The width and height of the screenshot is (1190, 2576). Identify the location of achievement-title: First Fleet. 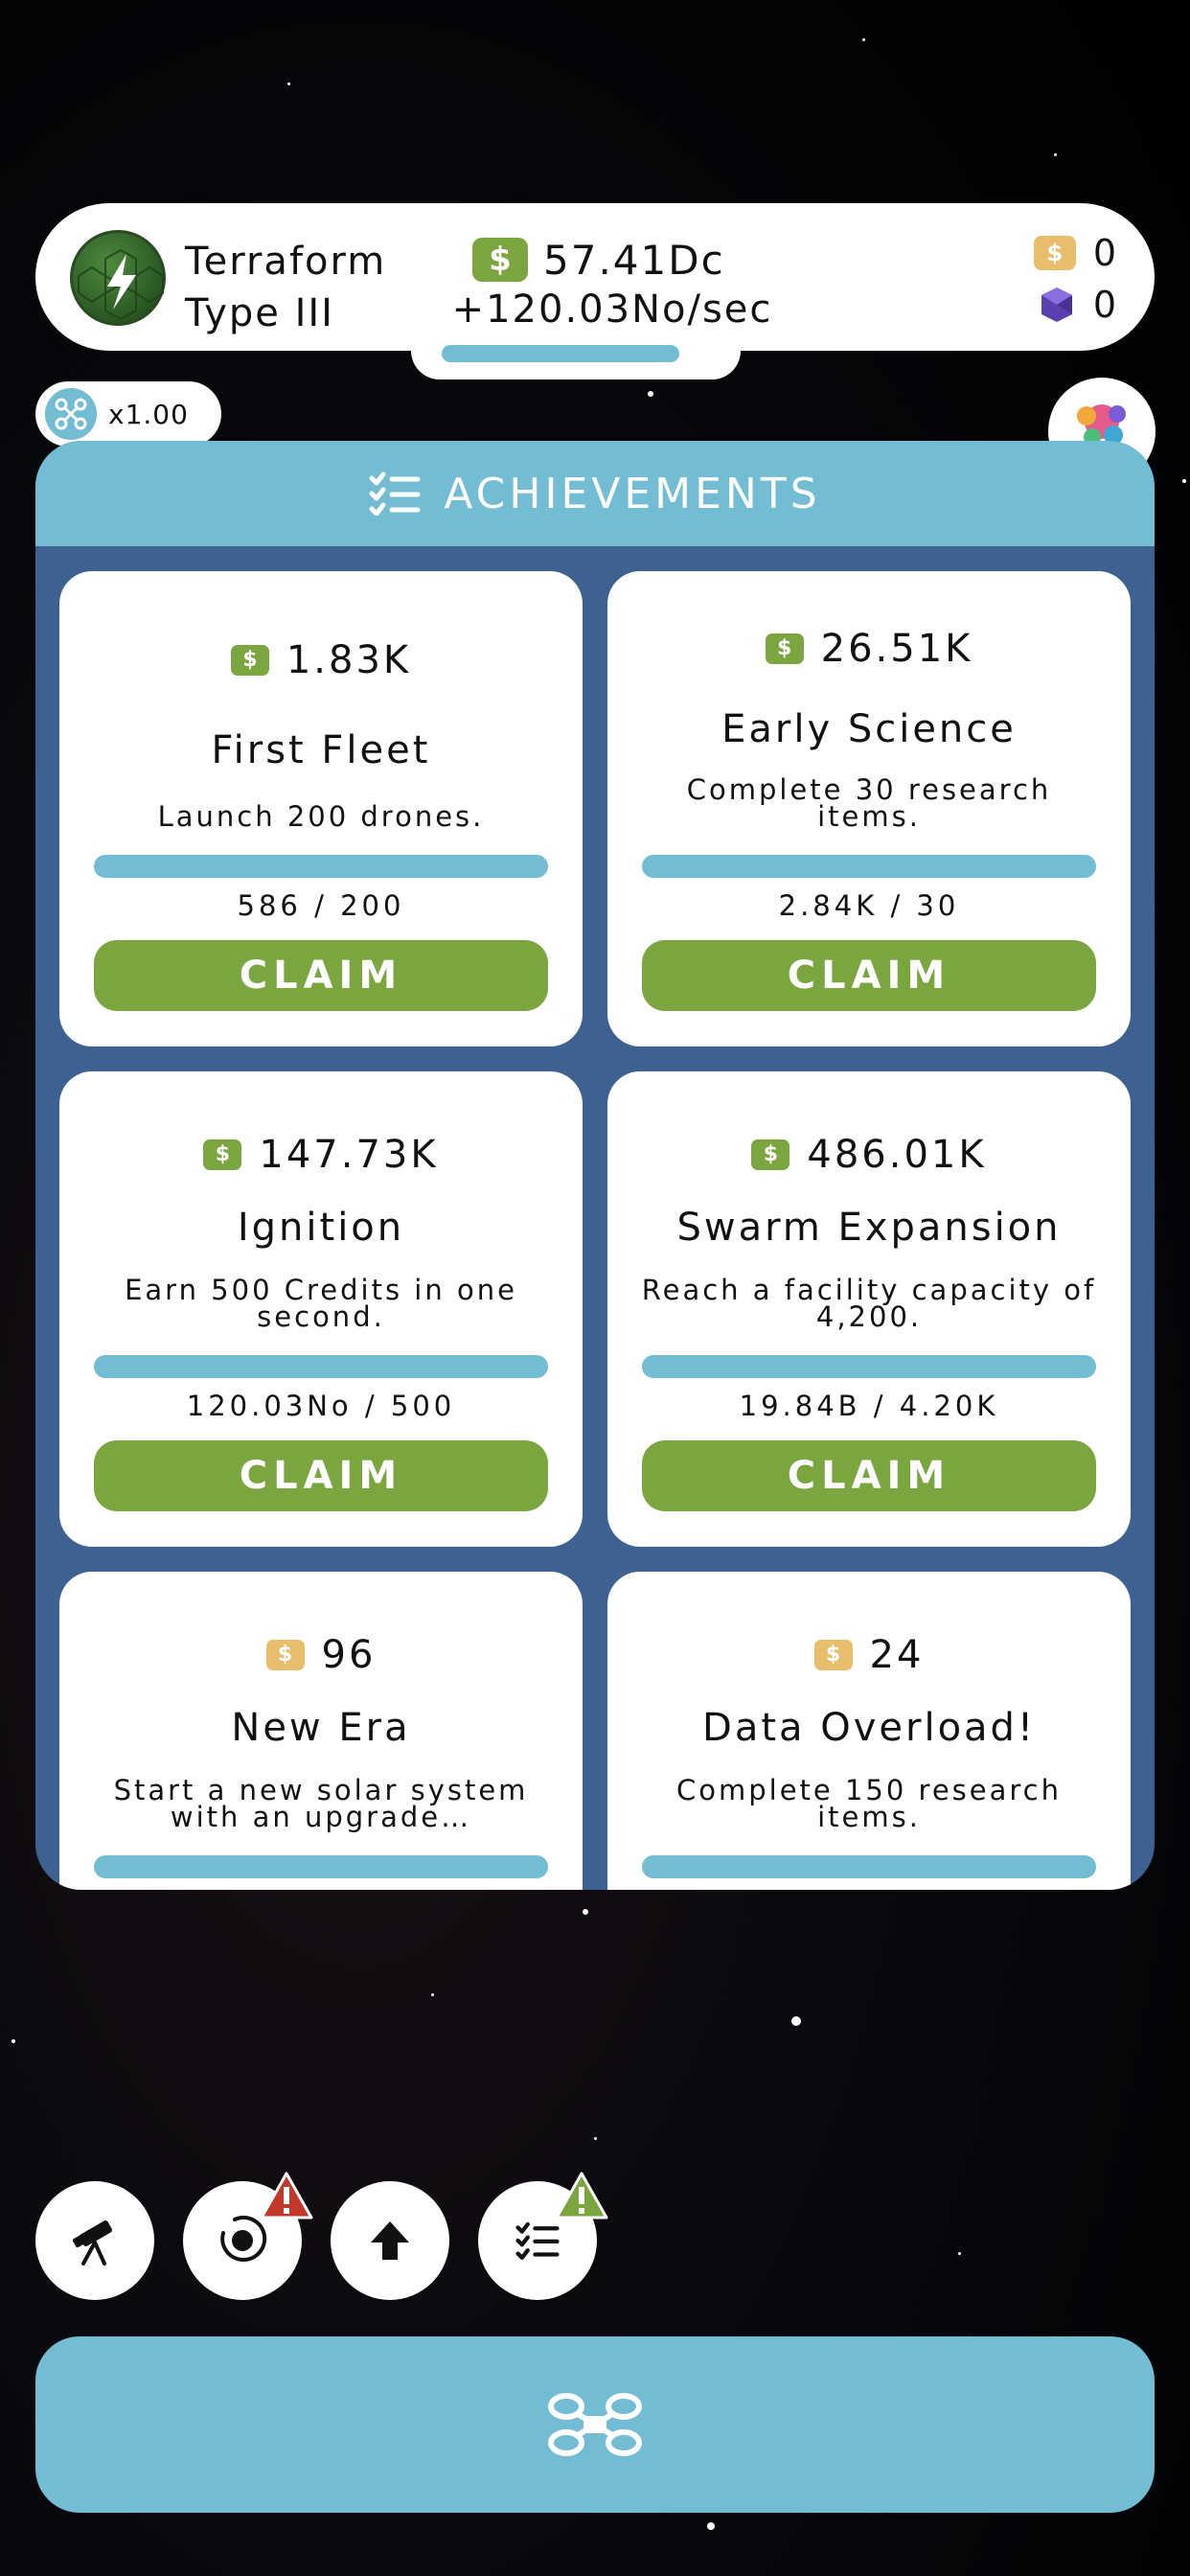
(321, 750).